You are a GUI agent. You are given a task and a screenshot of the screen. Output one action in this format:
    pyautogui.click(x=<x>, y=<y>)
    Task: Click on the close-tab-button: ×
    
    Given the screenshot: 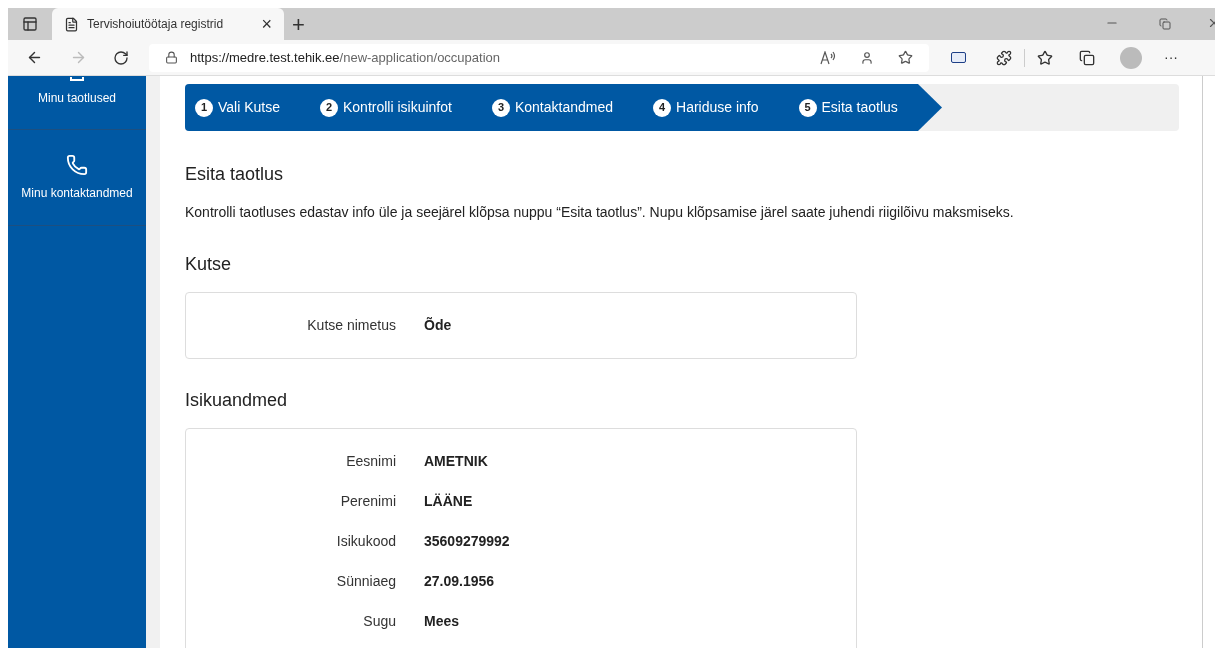 What is the action you would take?
    pyautogui.click(x=266, y=24)
    